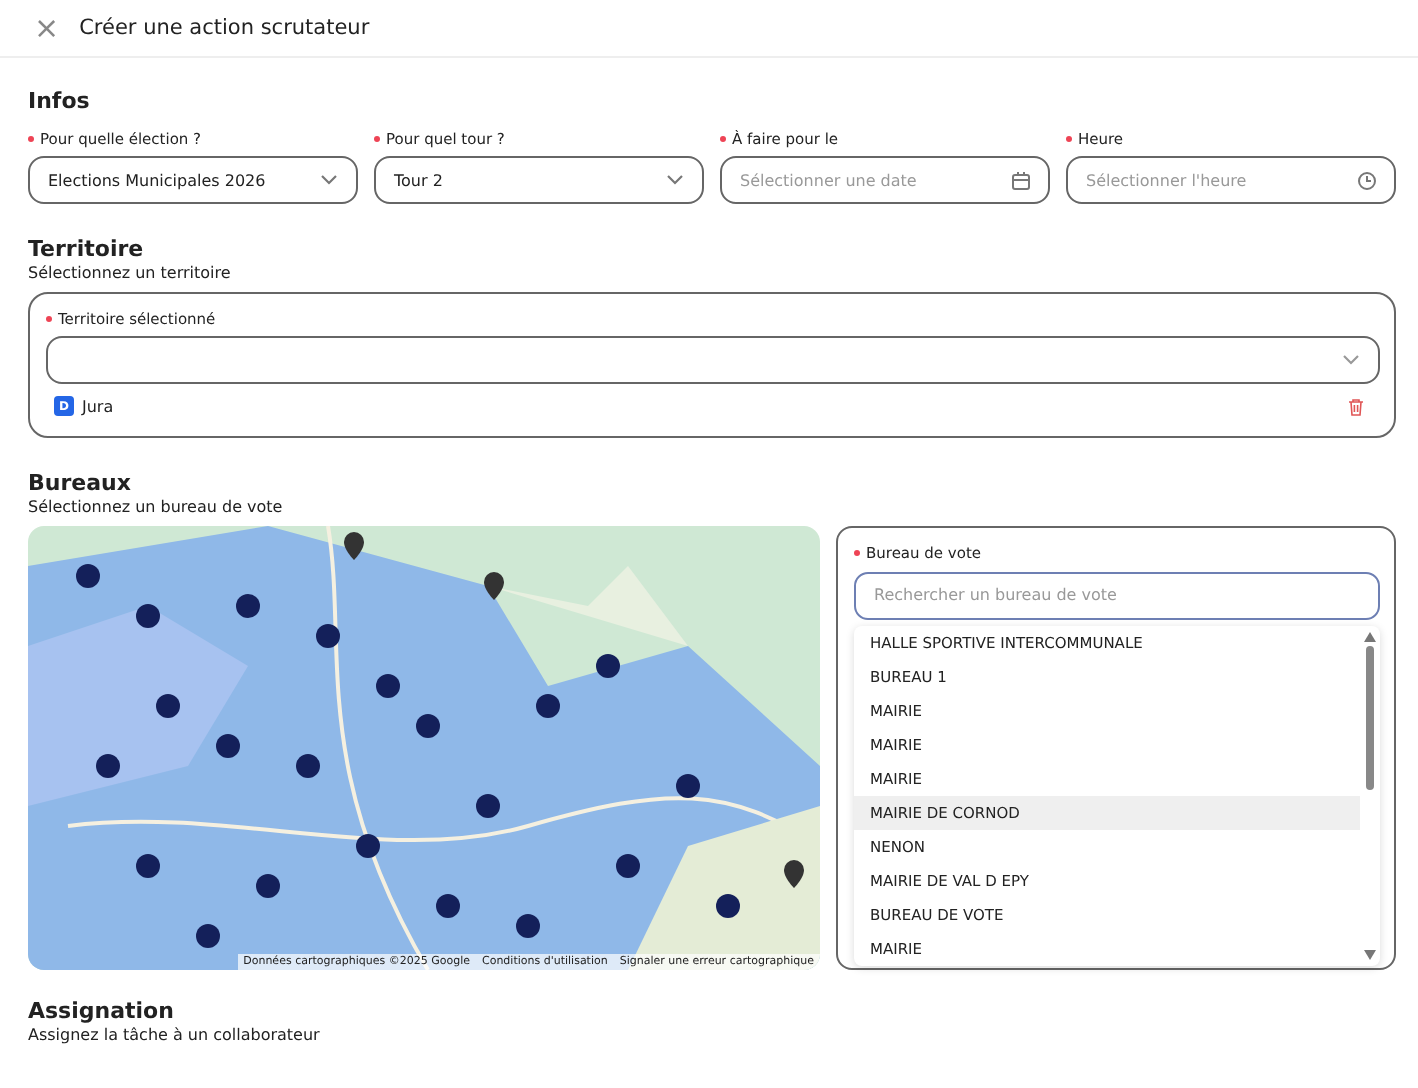 This screenshot has height=1088, width=1418. Describe the element at coordinates (193, 180) in the screenshot. I see `select-field: Elections Municipales 2026` at that location.